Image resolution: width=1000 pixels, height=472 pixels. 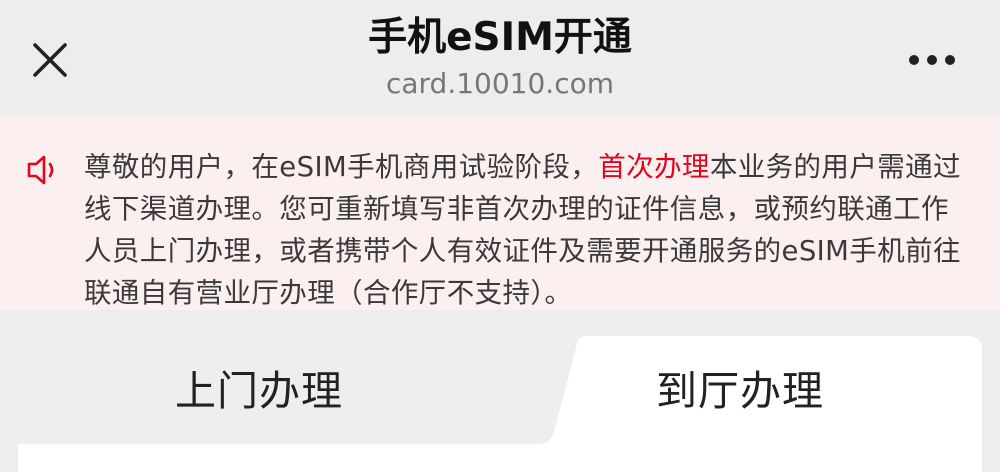 I want to click on more-dots-icon, so click(x=932, y=60).